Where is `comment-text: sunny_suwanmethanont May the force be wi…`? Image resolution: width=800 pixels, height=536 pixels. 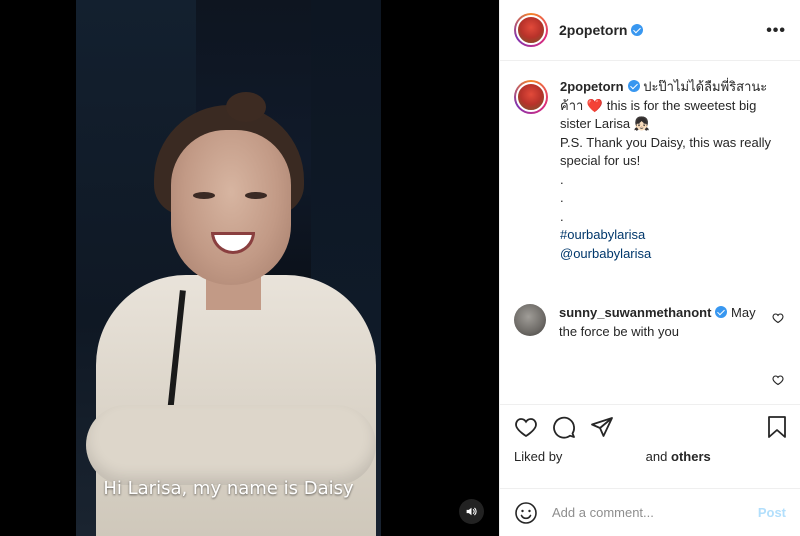
comment-text: sunny_suwanmethanont May the force be wi… is located at coordinates (659, 322).